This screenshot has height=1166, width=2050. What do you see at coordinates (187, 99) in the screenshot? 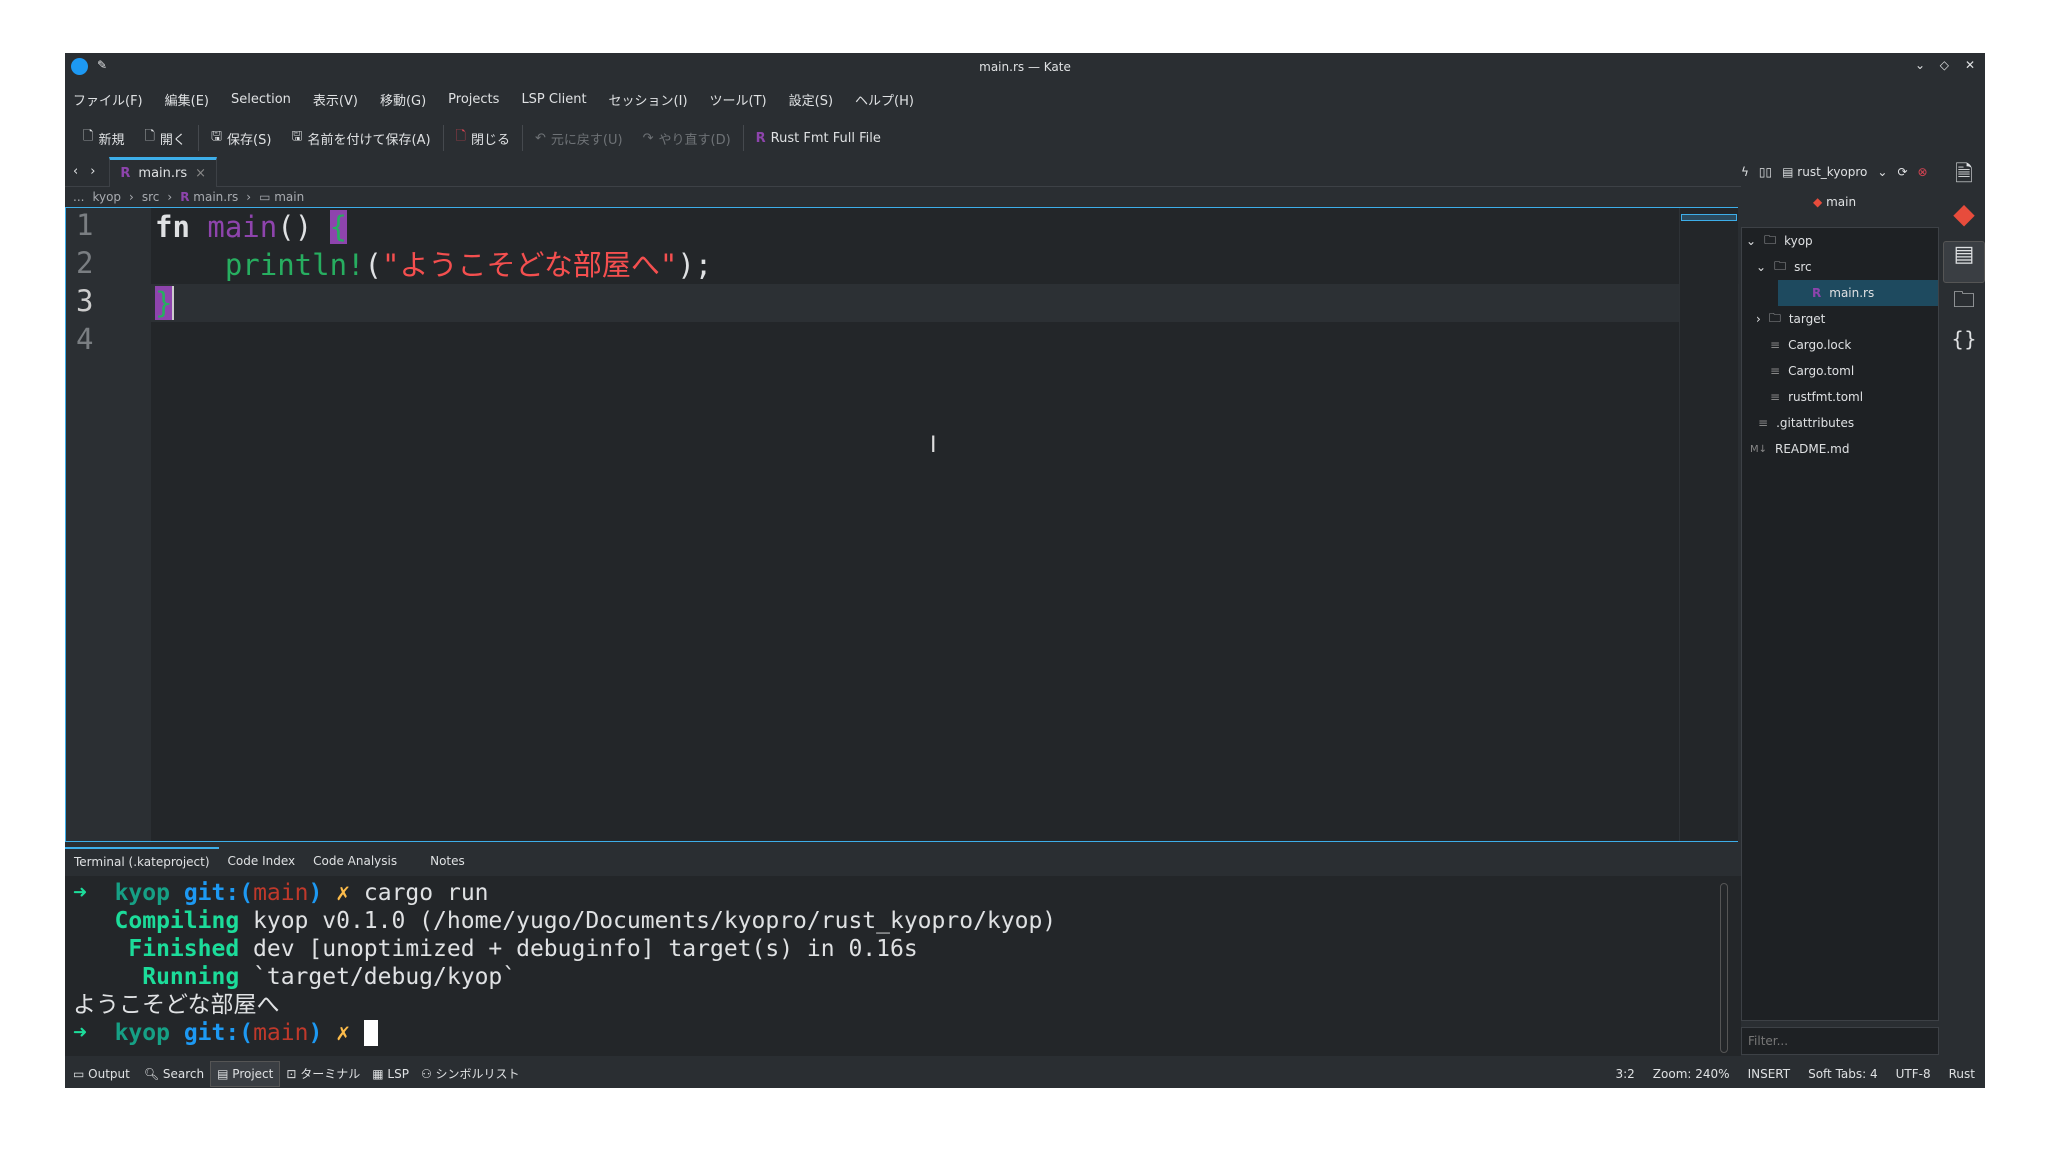
I see `menu-edit: 編集(E)` at bounding box center [187, 99].